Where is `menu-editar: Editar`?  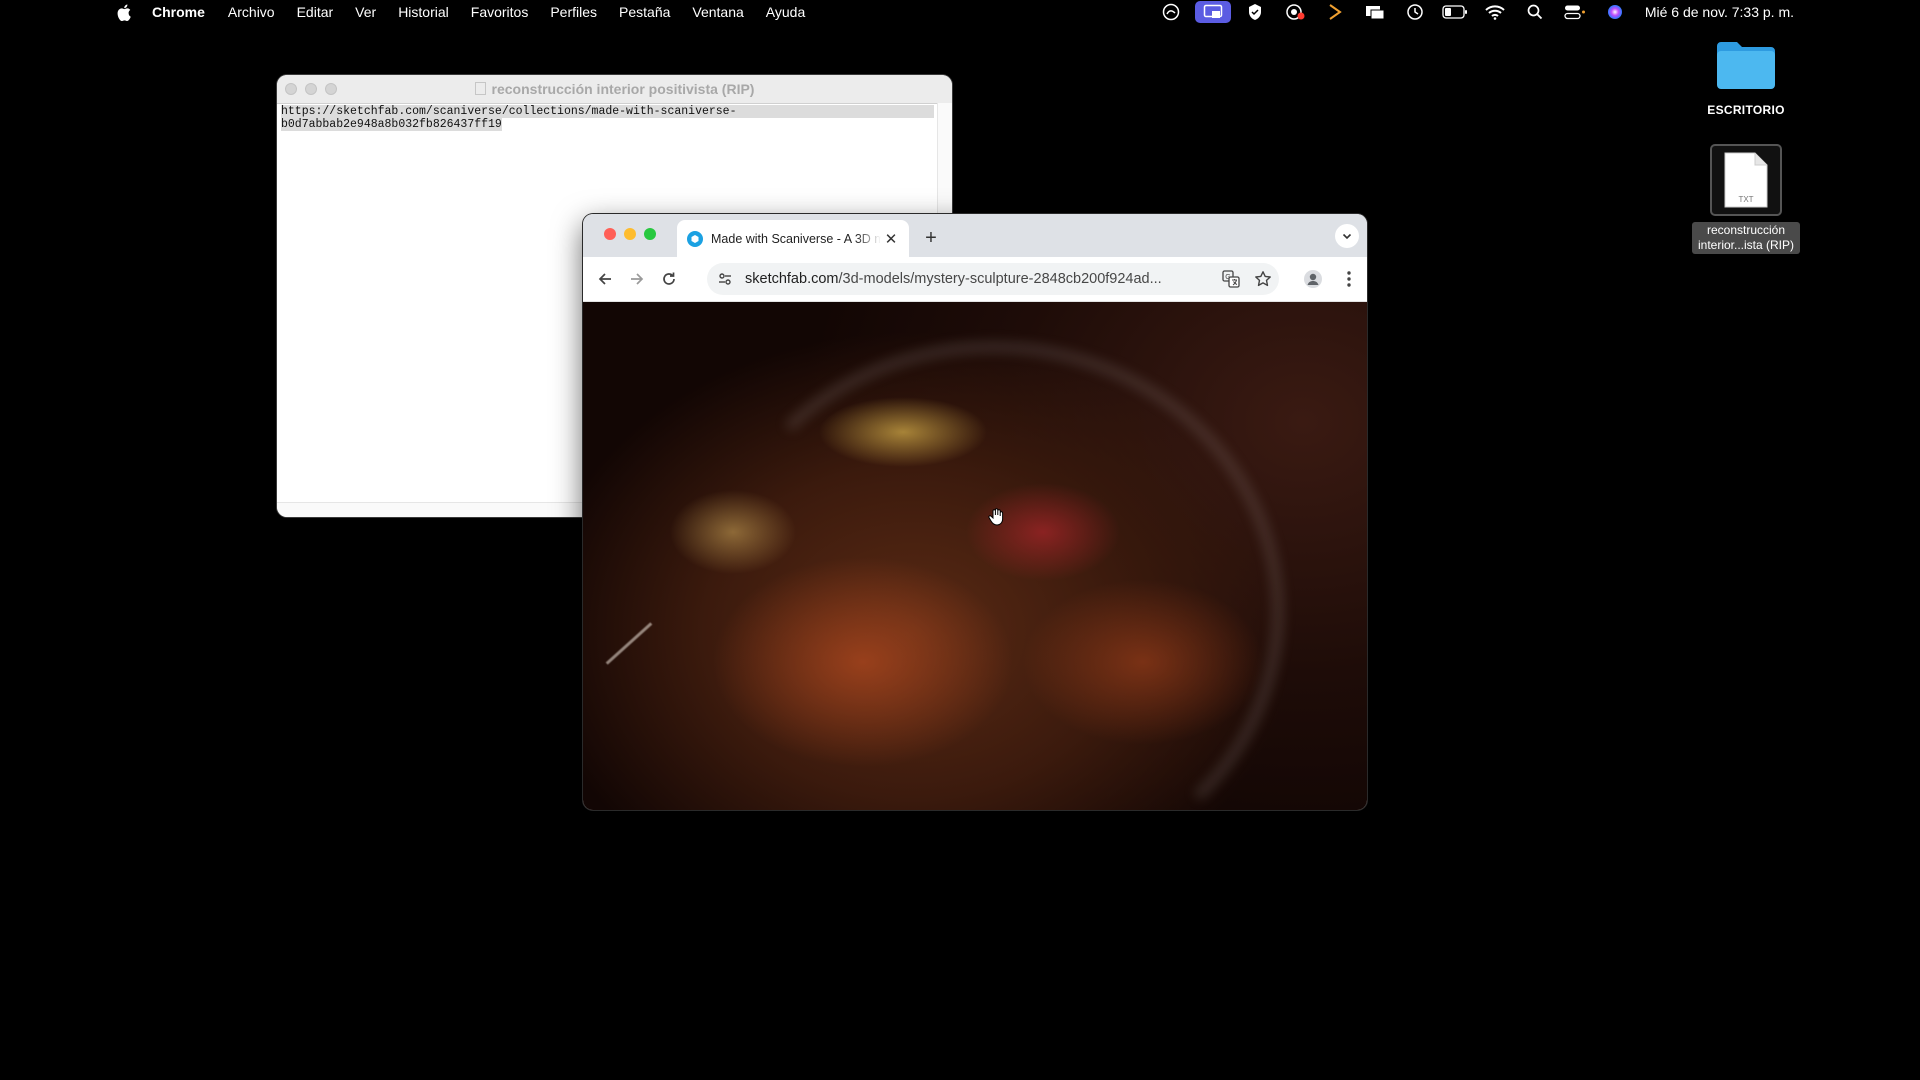 menu-editar: Editar is located at coordinates (315, 12).